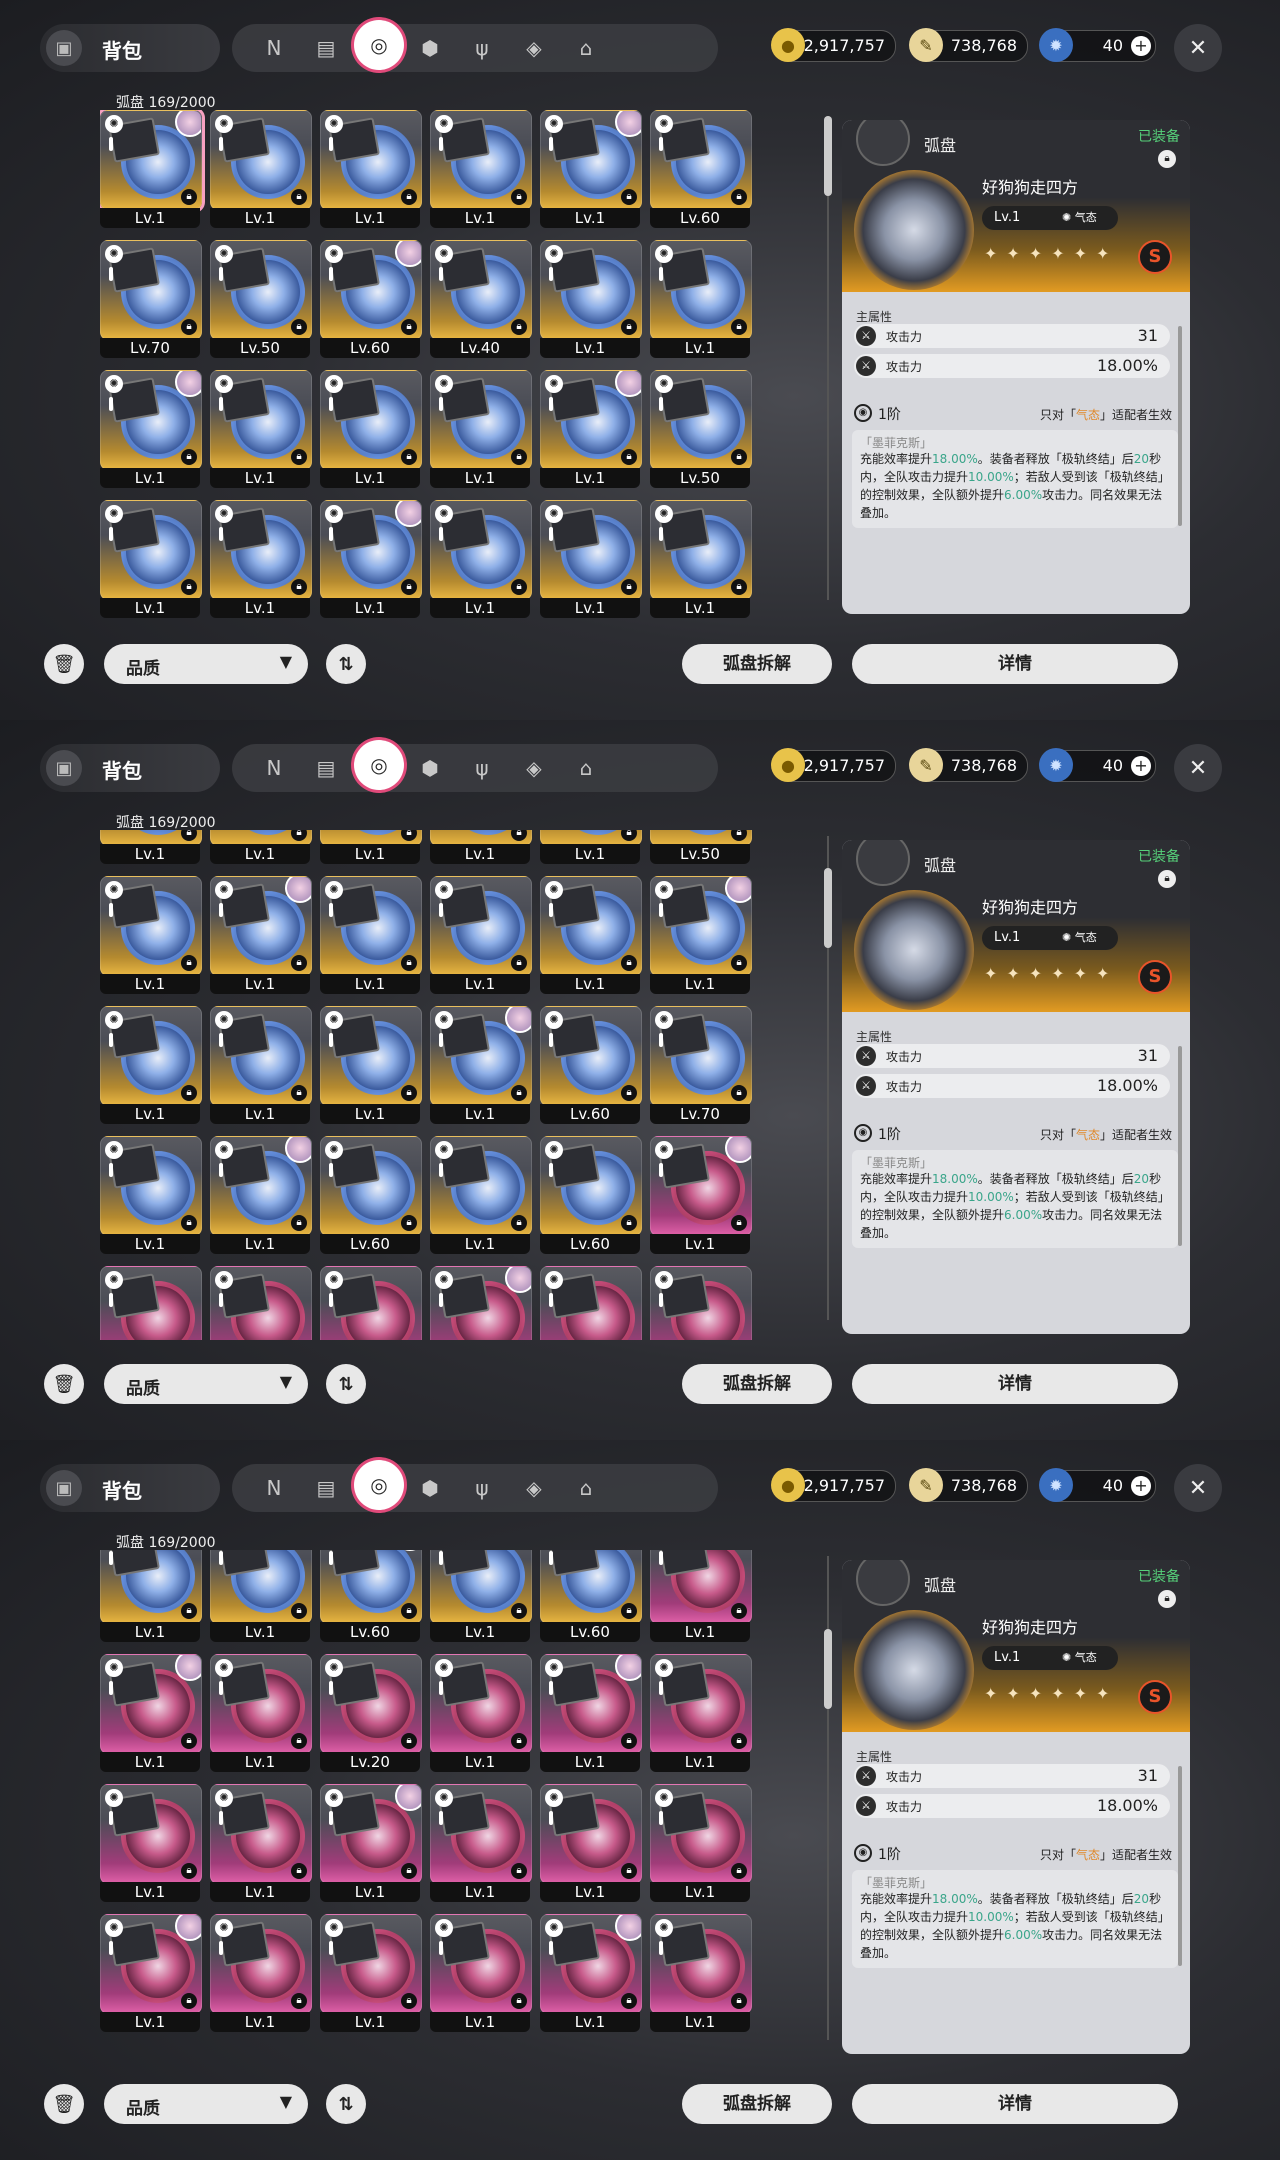 The width and height of the screenshot is (1280, 2160). What do you see at coordinates (828, 1078) in the screenshot?
I see `grid-scrollbar` at bounding box center [828, 1078].